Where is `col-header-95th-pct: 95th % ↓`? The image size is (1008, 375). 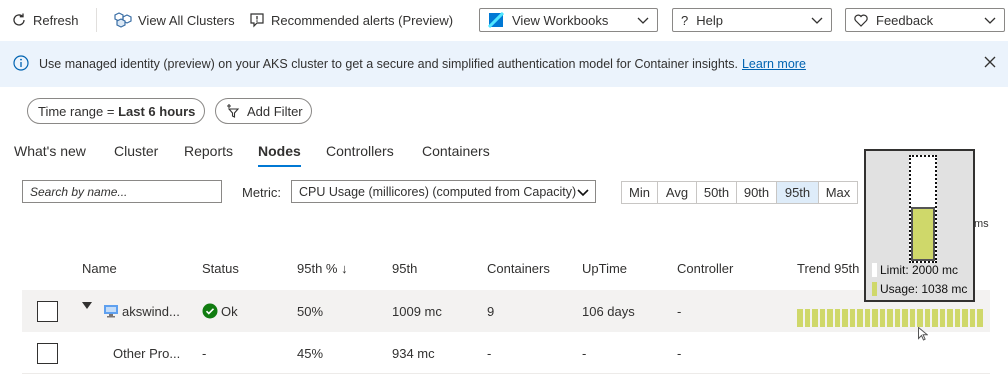
col-header-95th-pct: 95th % ↓ is located at coordinates (322, 268).